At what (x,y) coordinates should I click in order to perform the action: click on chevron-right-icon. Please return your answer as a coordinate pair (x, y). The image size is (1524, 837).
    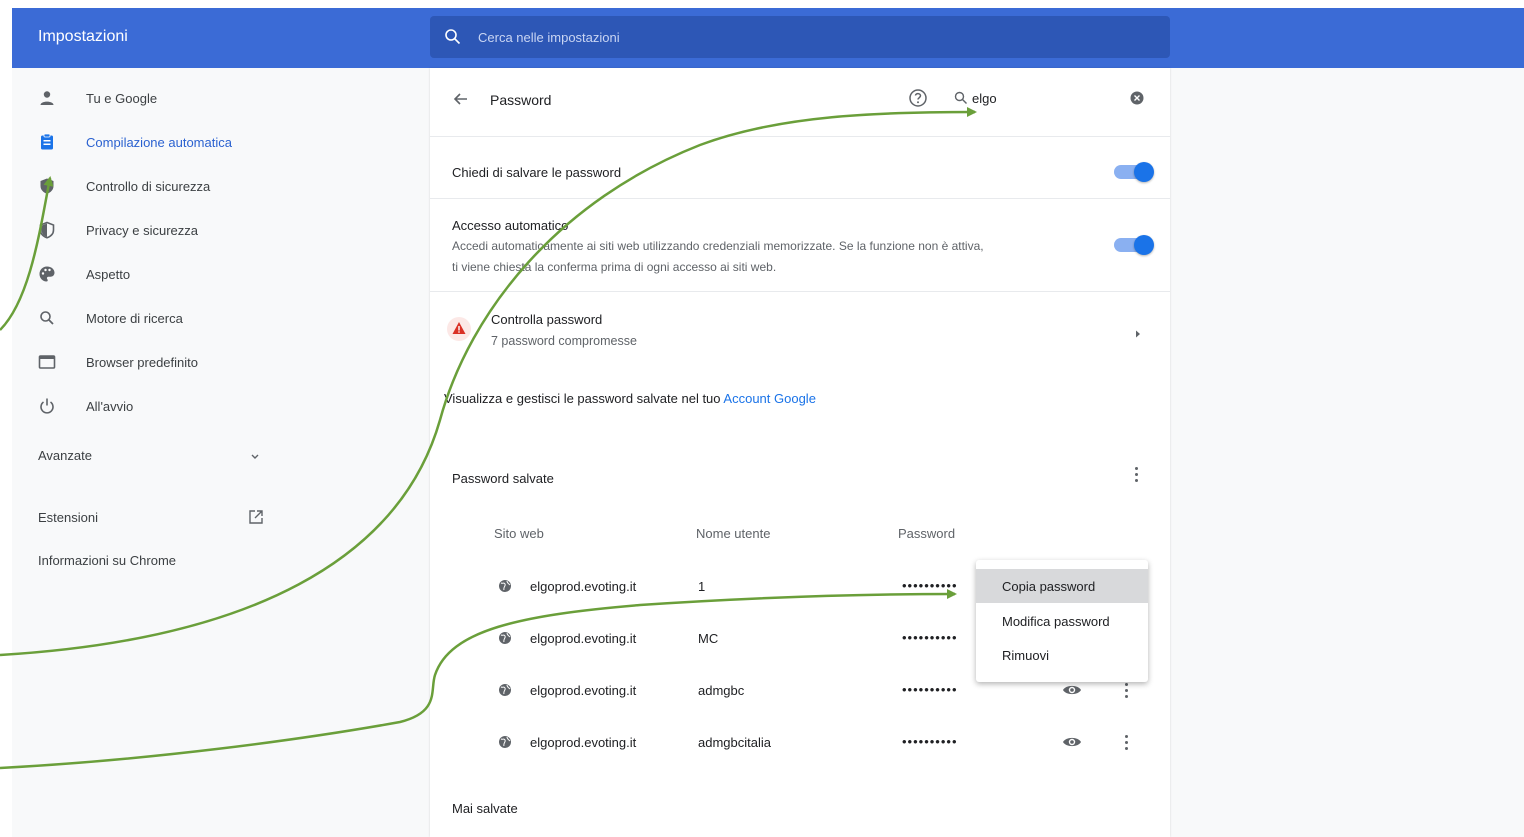
    Looking at the image, I should click on (1138, 334).